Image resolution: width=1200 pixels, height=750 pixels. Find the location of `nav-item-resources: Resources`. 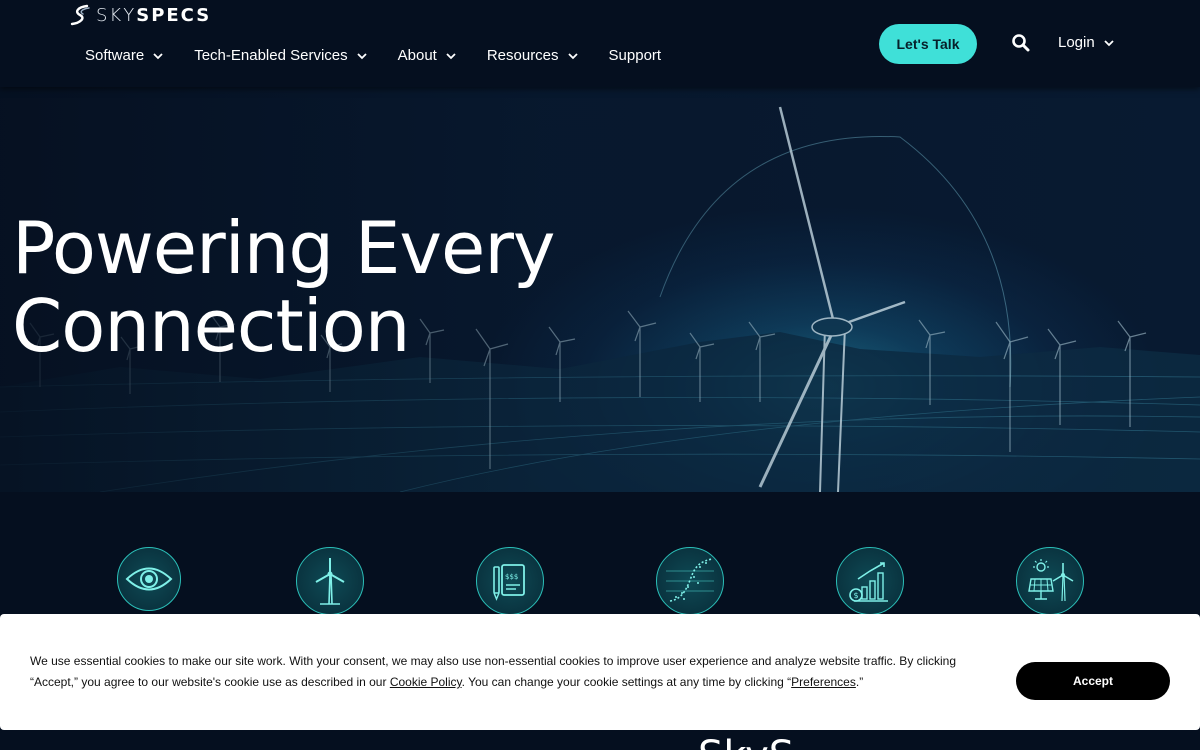

nav-item-resources: Resources is located at coordinates (533, 55).